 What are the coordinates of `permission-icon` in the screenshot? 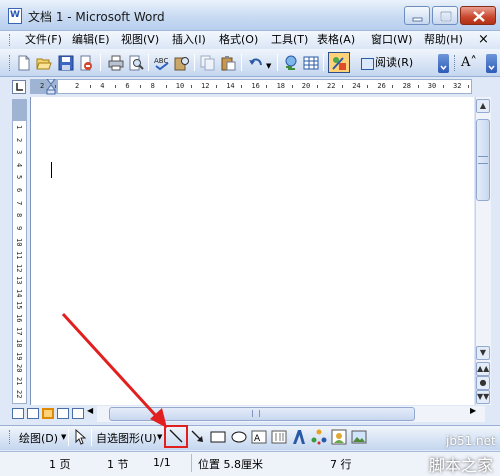 It's located at (86, 63).